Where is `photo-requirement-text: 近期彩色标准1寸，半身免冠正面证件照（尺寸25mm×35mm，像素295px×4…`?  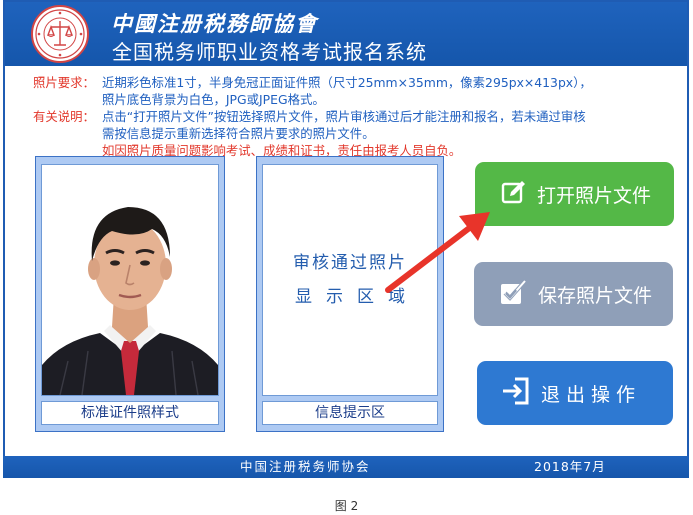
photo-requirement-text: 近期彩色标准1寸，半身免冠正面证件照（尺寸25mm×35mm，像素295px×4… is located at coordinates (347, 82).